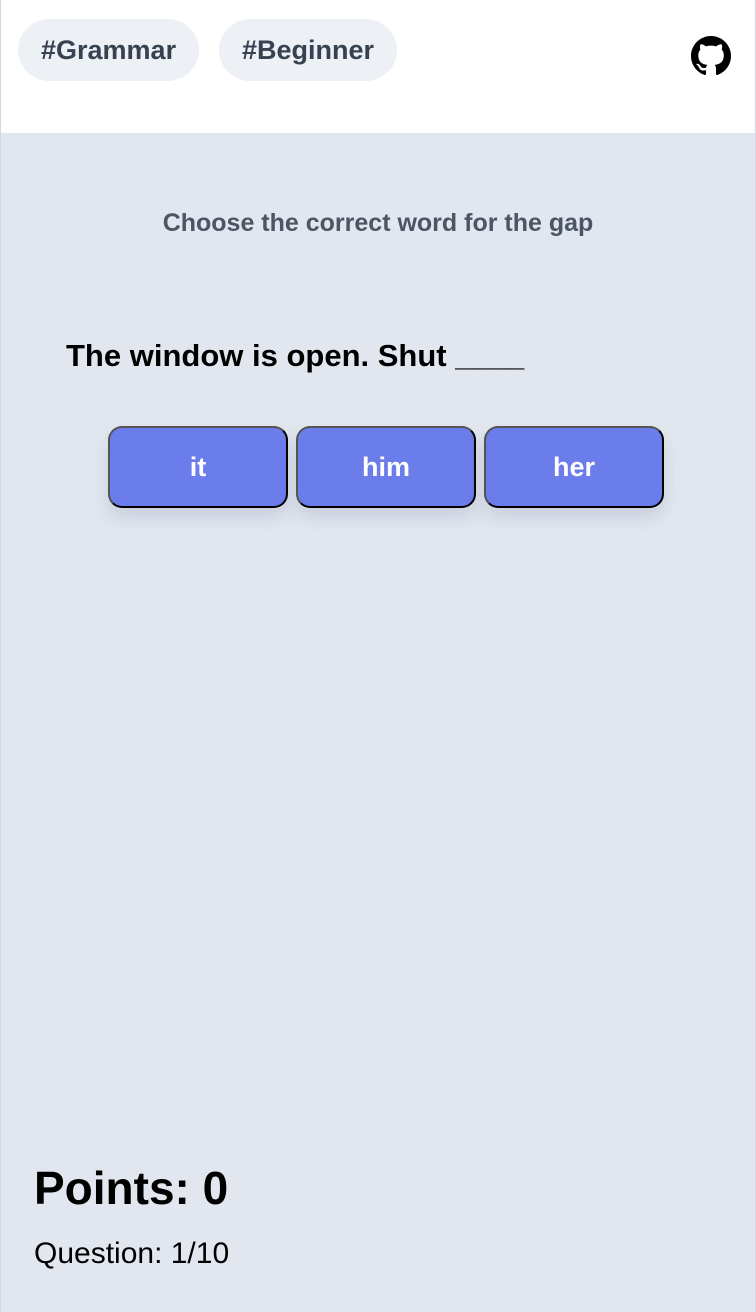 The width and height of the screenshot is (756, 1312). What do you see at coordinates (574, 467) in the screenshot?
I see `answer-option-her: her` at bounding box center [574, 467].